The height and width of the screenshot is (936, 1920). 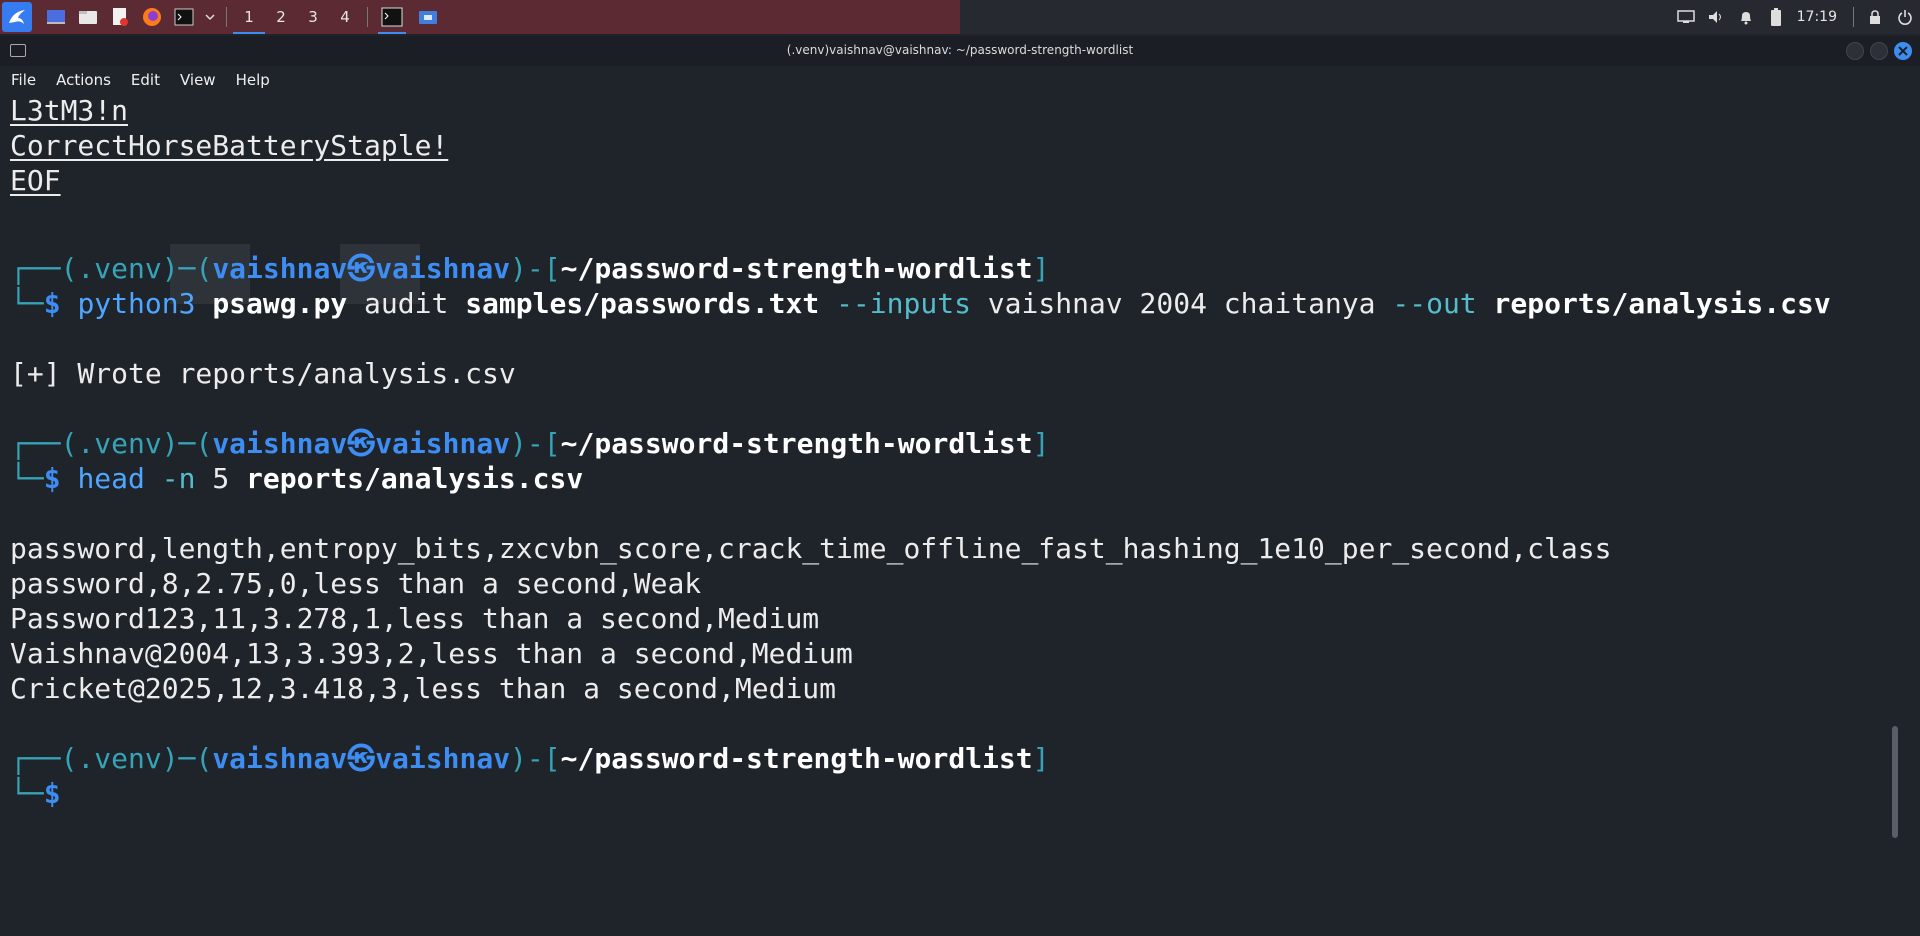 What do you see at coordinates (1895, 515) in the screenshot?
I see `terminal-scrollbar` at bounding box center [1895, 515].